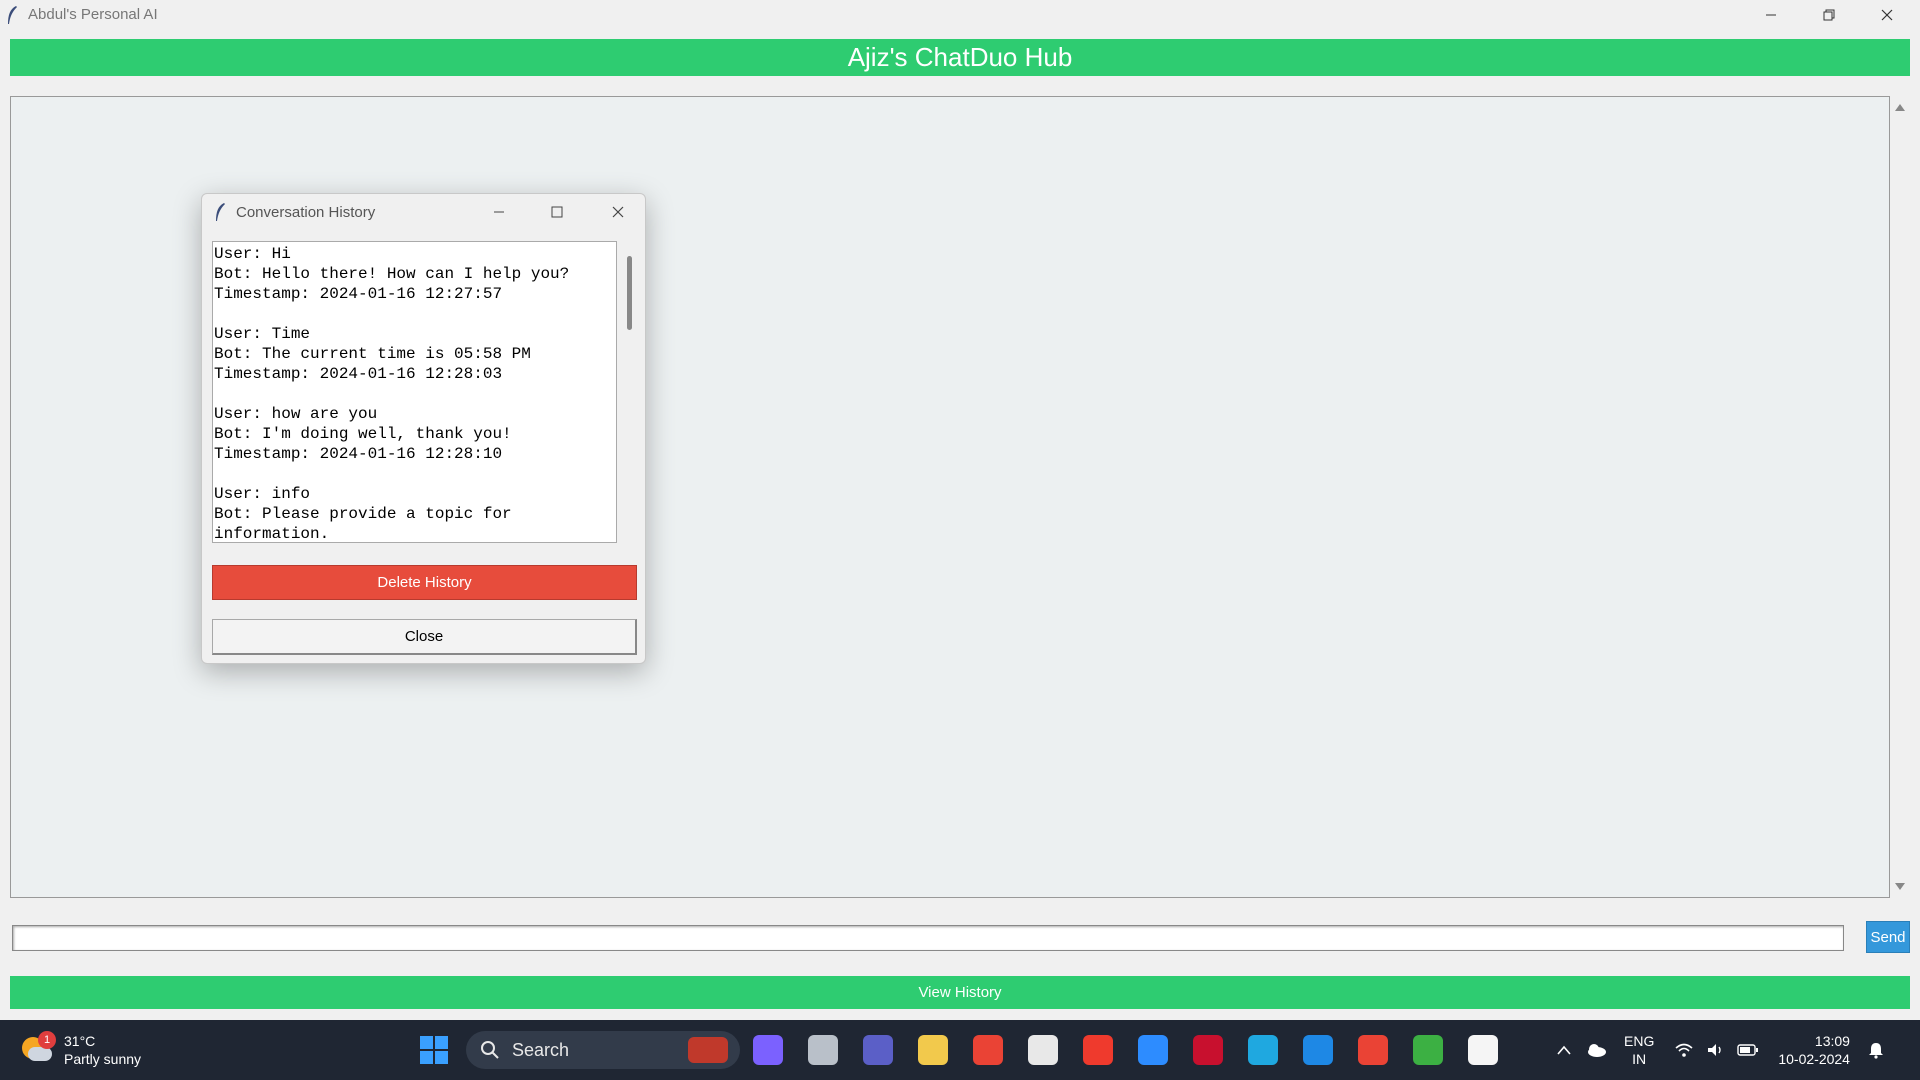 The height and width of the screenshot is (1080, 1920). I want to click on get-help-icon-shape, so click(1152, 1050).